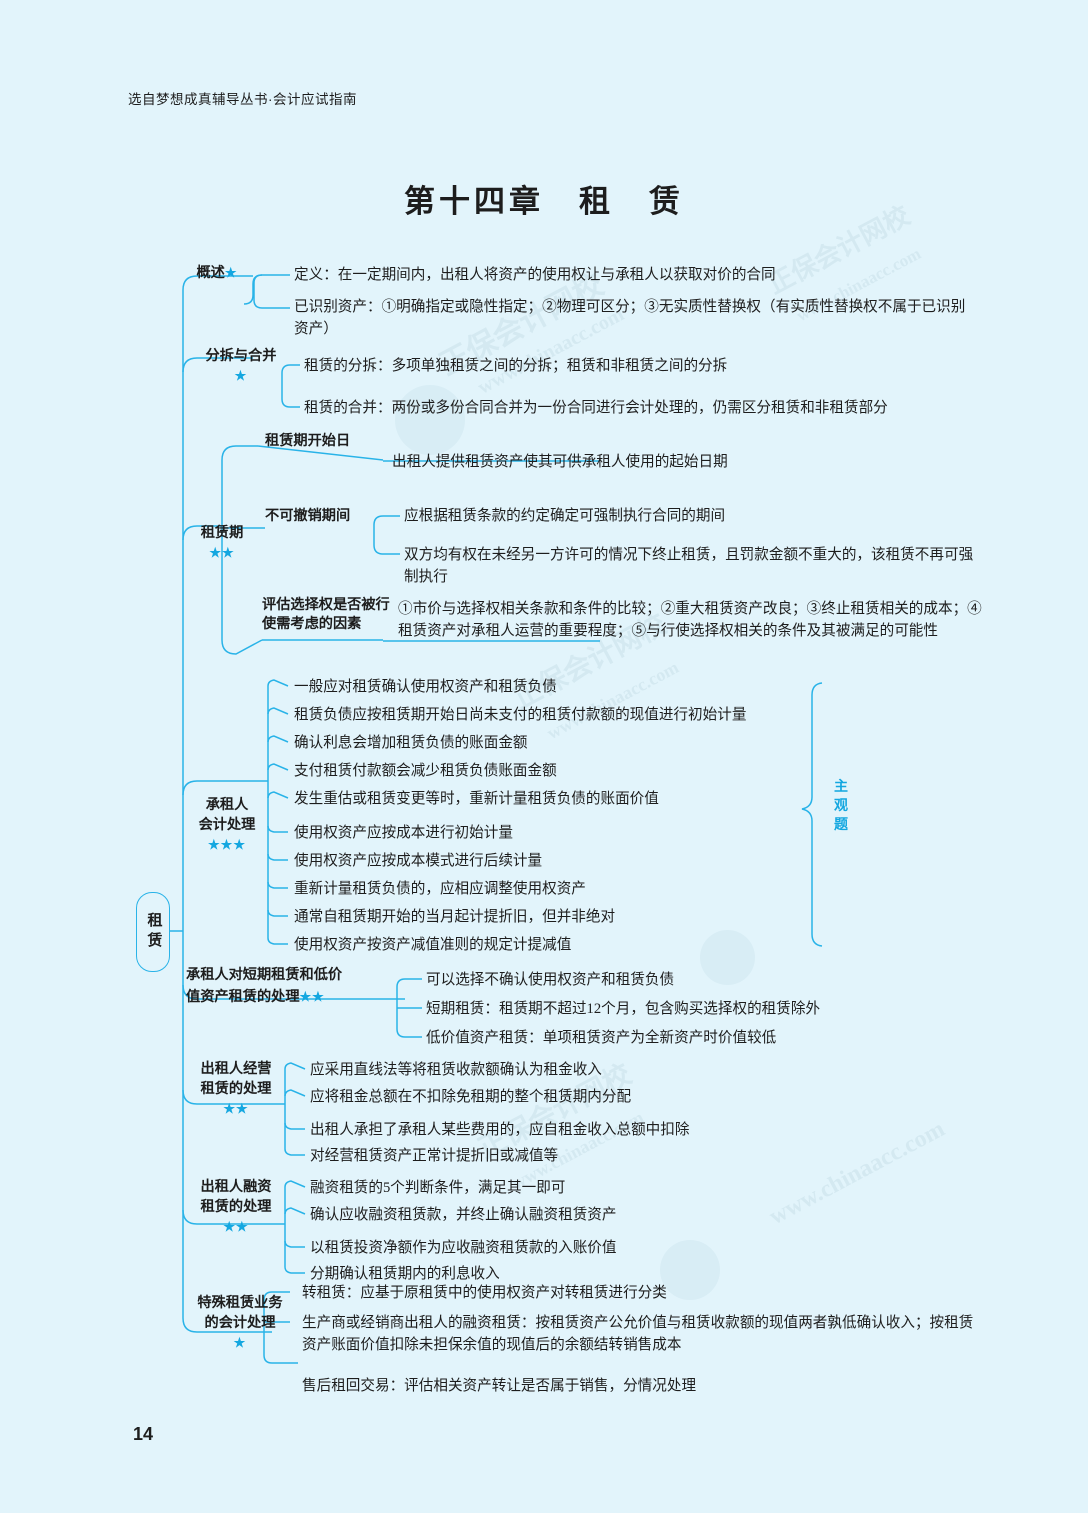 This screenshot has height=1513, width=1088. I want to click on subjective-question-marker: 主 观 题, so click(841, 806).